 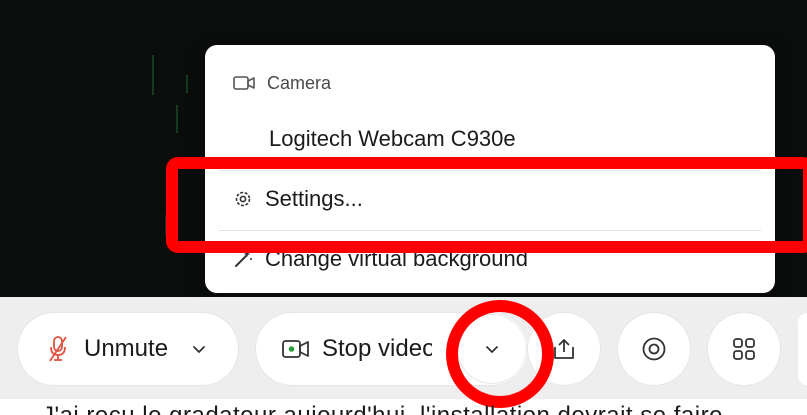 What do you see at coordinates (490, 83) in the screenshot?
I see `menu-section-camera: Camera` at bounding box center [490, 83].